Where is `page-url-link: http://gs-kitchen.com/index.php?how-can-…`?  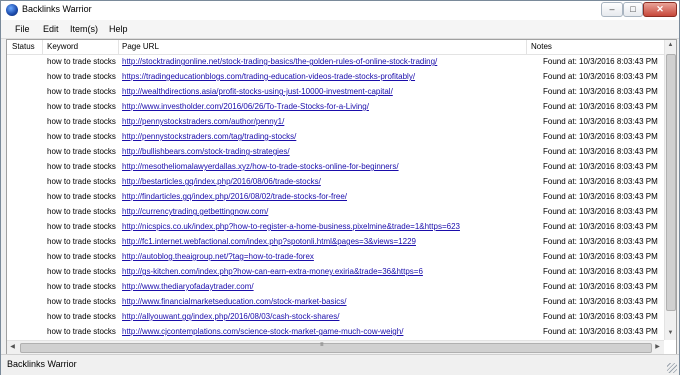
page-url-link: http://gs-kitchen.com/index.php?how-can-… is located at coordinates (272, 271).